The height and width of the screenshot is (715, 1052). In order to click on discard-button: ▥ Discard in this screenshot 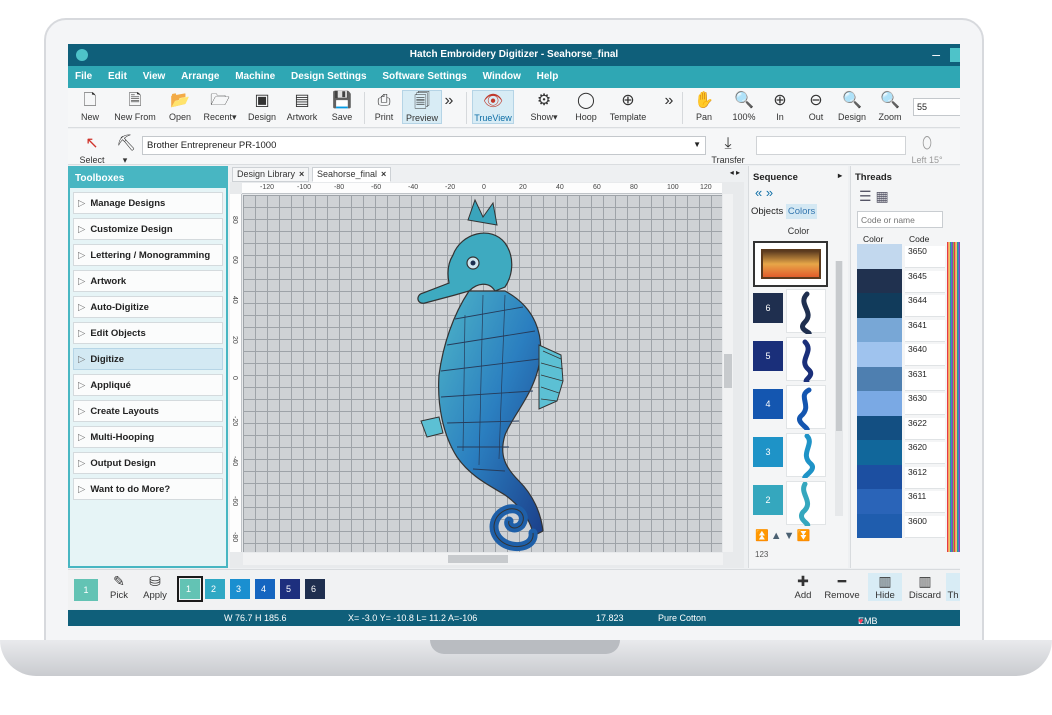, I will do `click(925, 587)`.